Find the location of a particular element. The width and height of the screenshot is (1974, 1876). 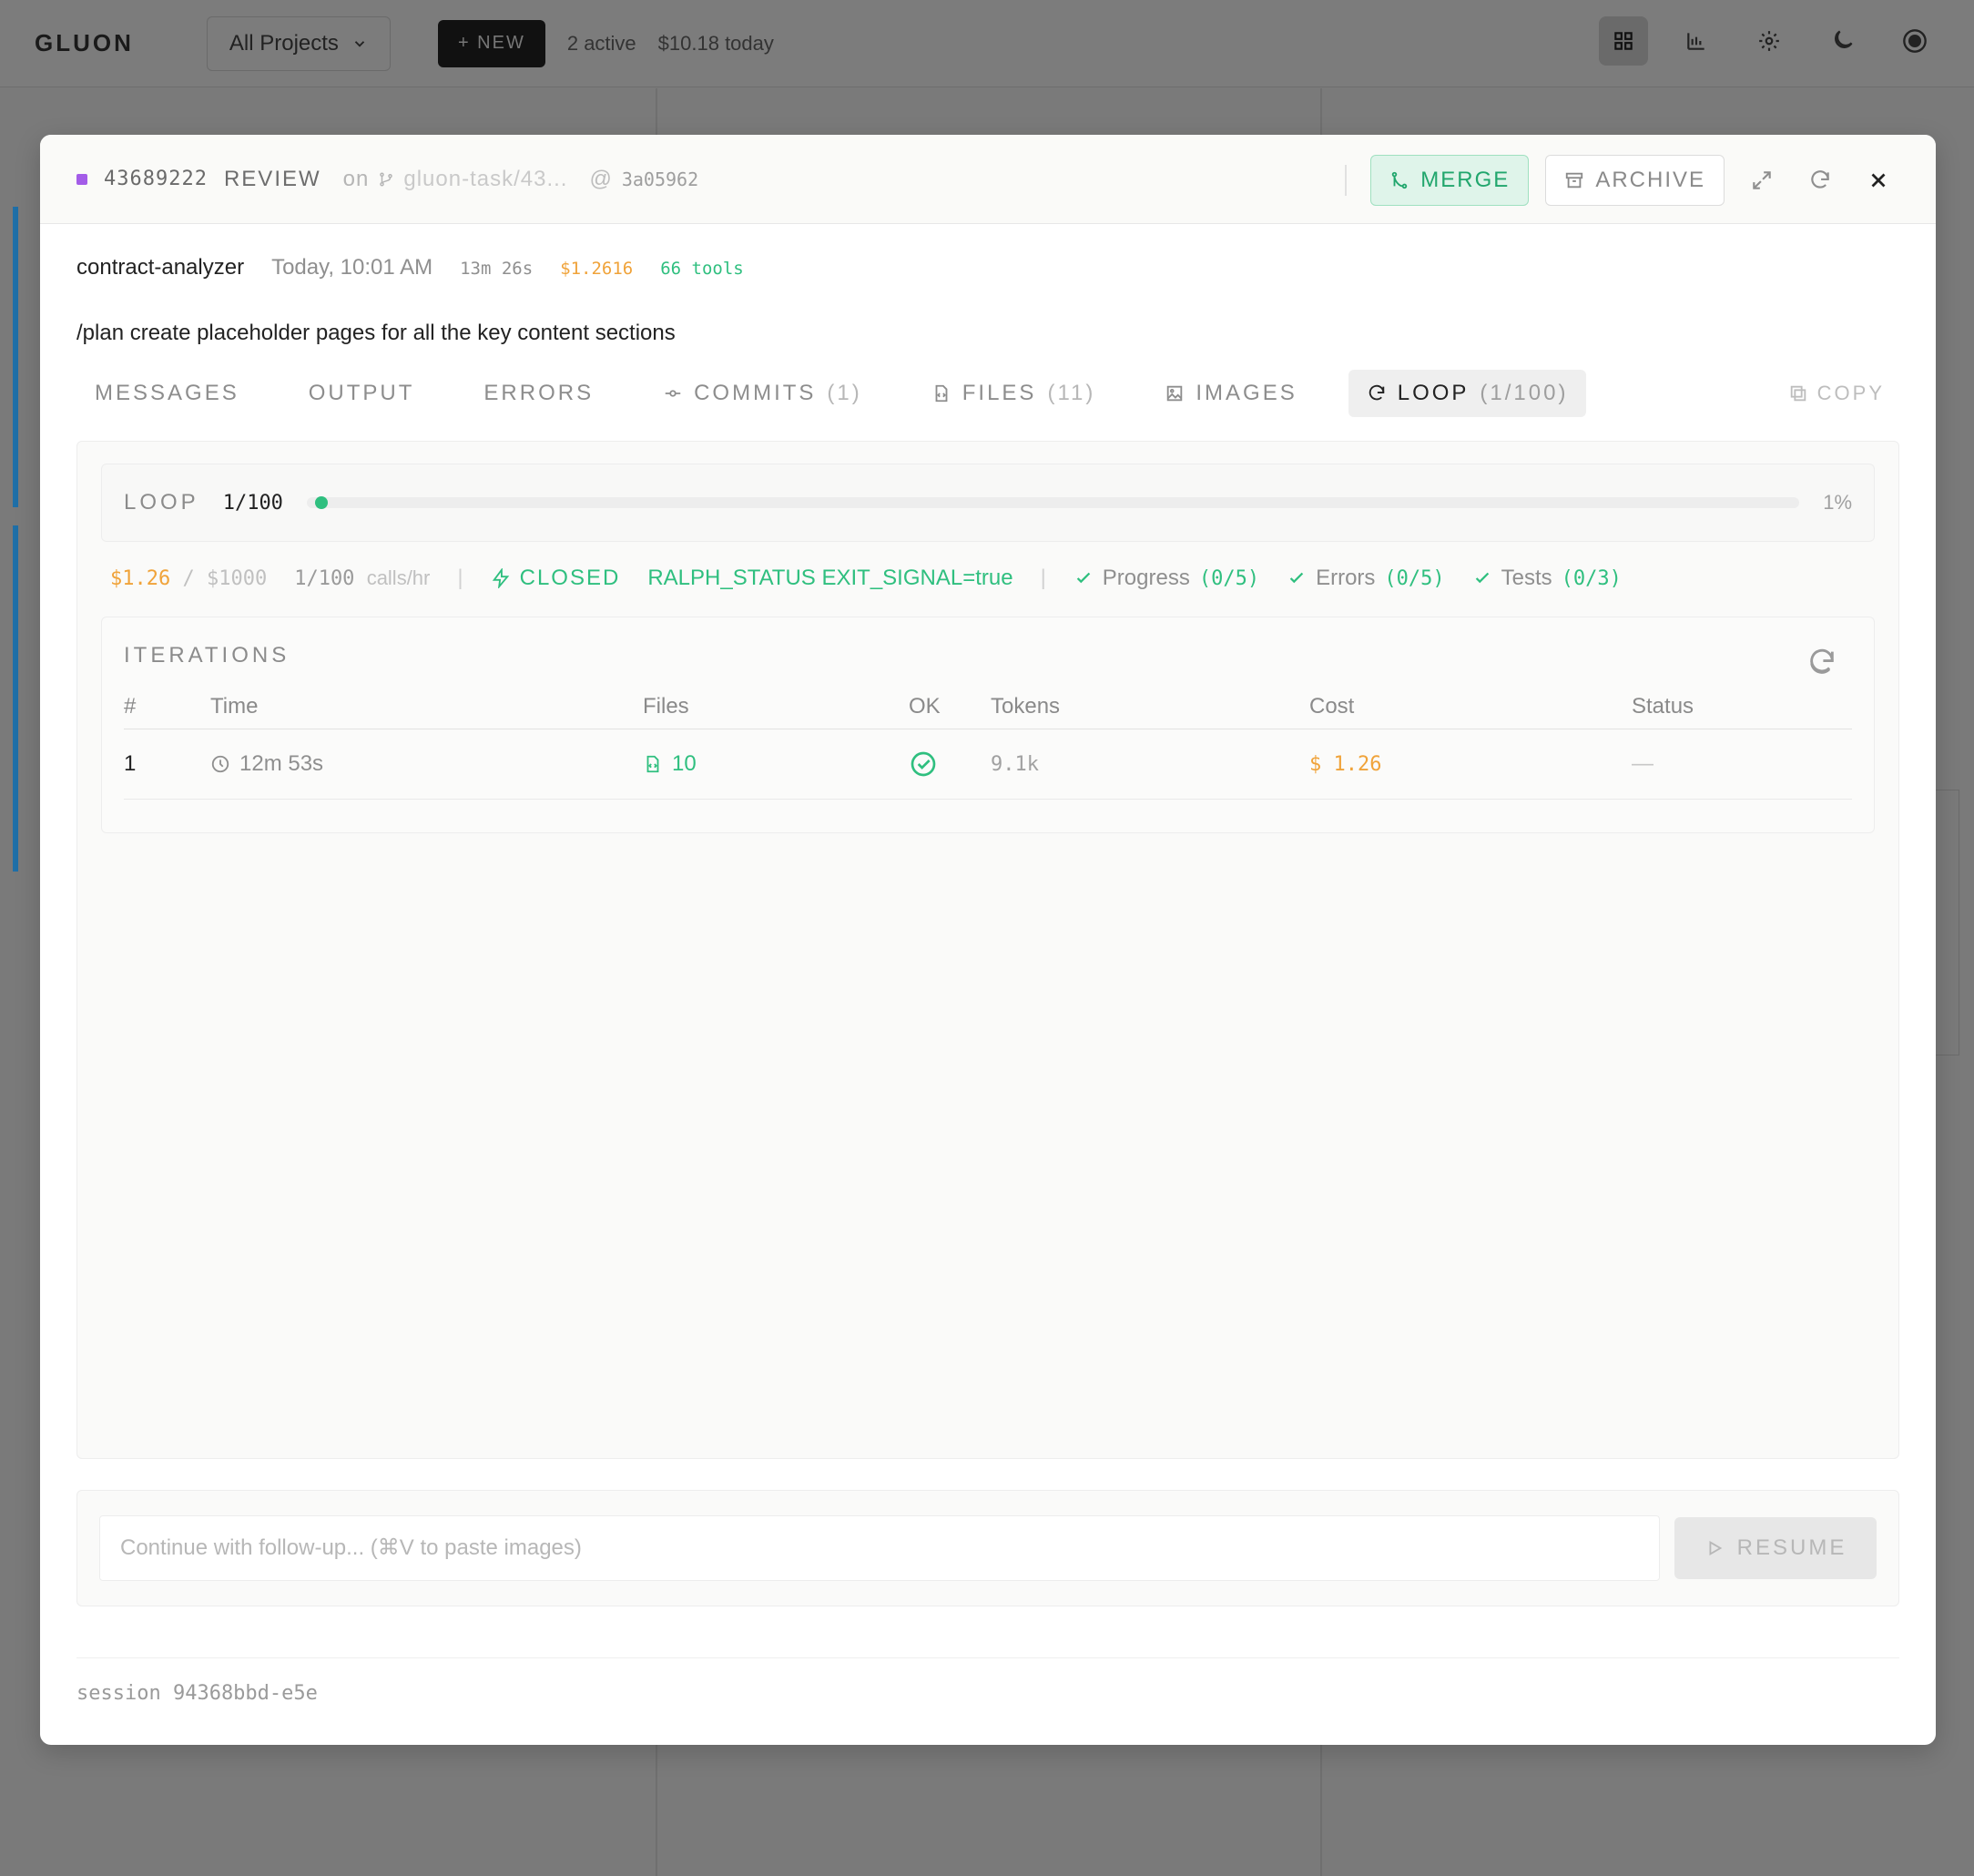

archive-icon is located at coordinates (1574, 180).